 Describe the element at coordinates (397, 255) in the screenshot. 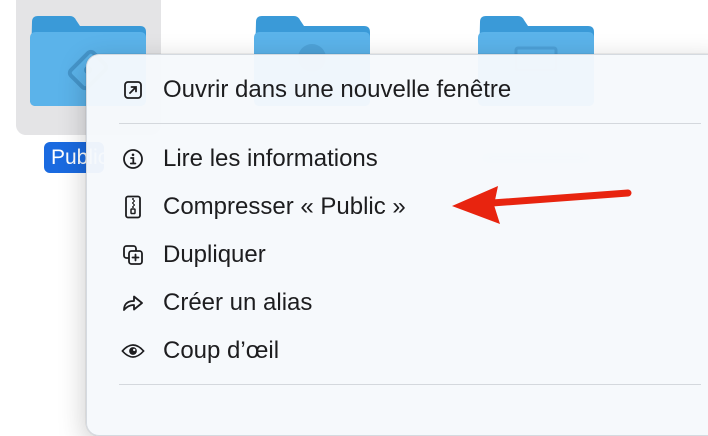

I see `menu-item-duplicate: Dupliquer` at that location.